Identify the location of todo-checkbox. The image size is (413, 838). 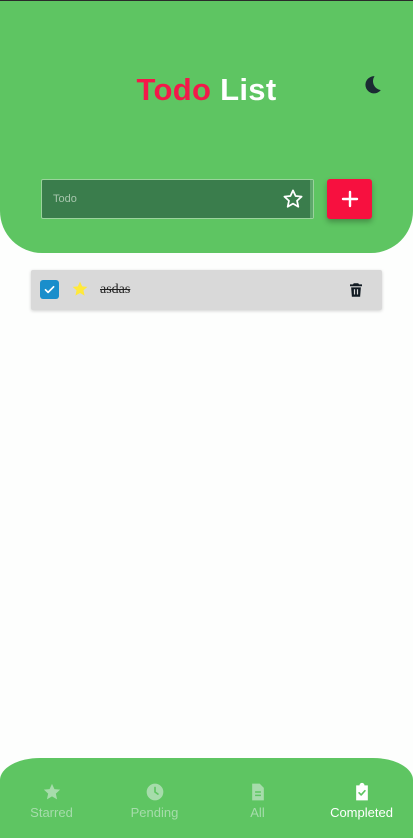
(49, 289).